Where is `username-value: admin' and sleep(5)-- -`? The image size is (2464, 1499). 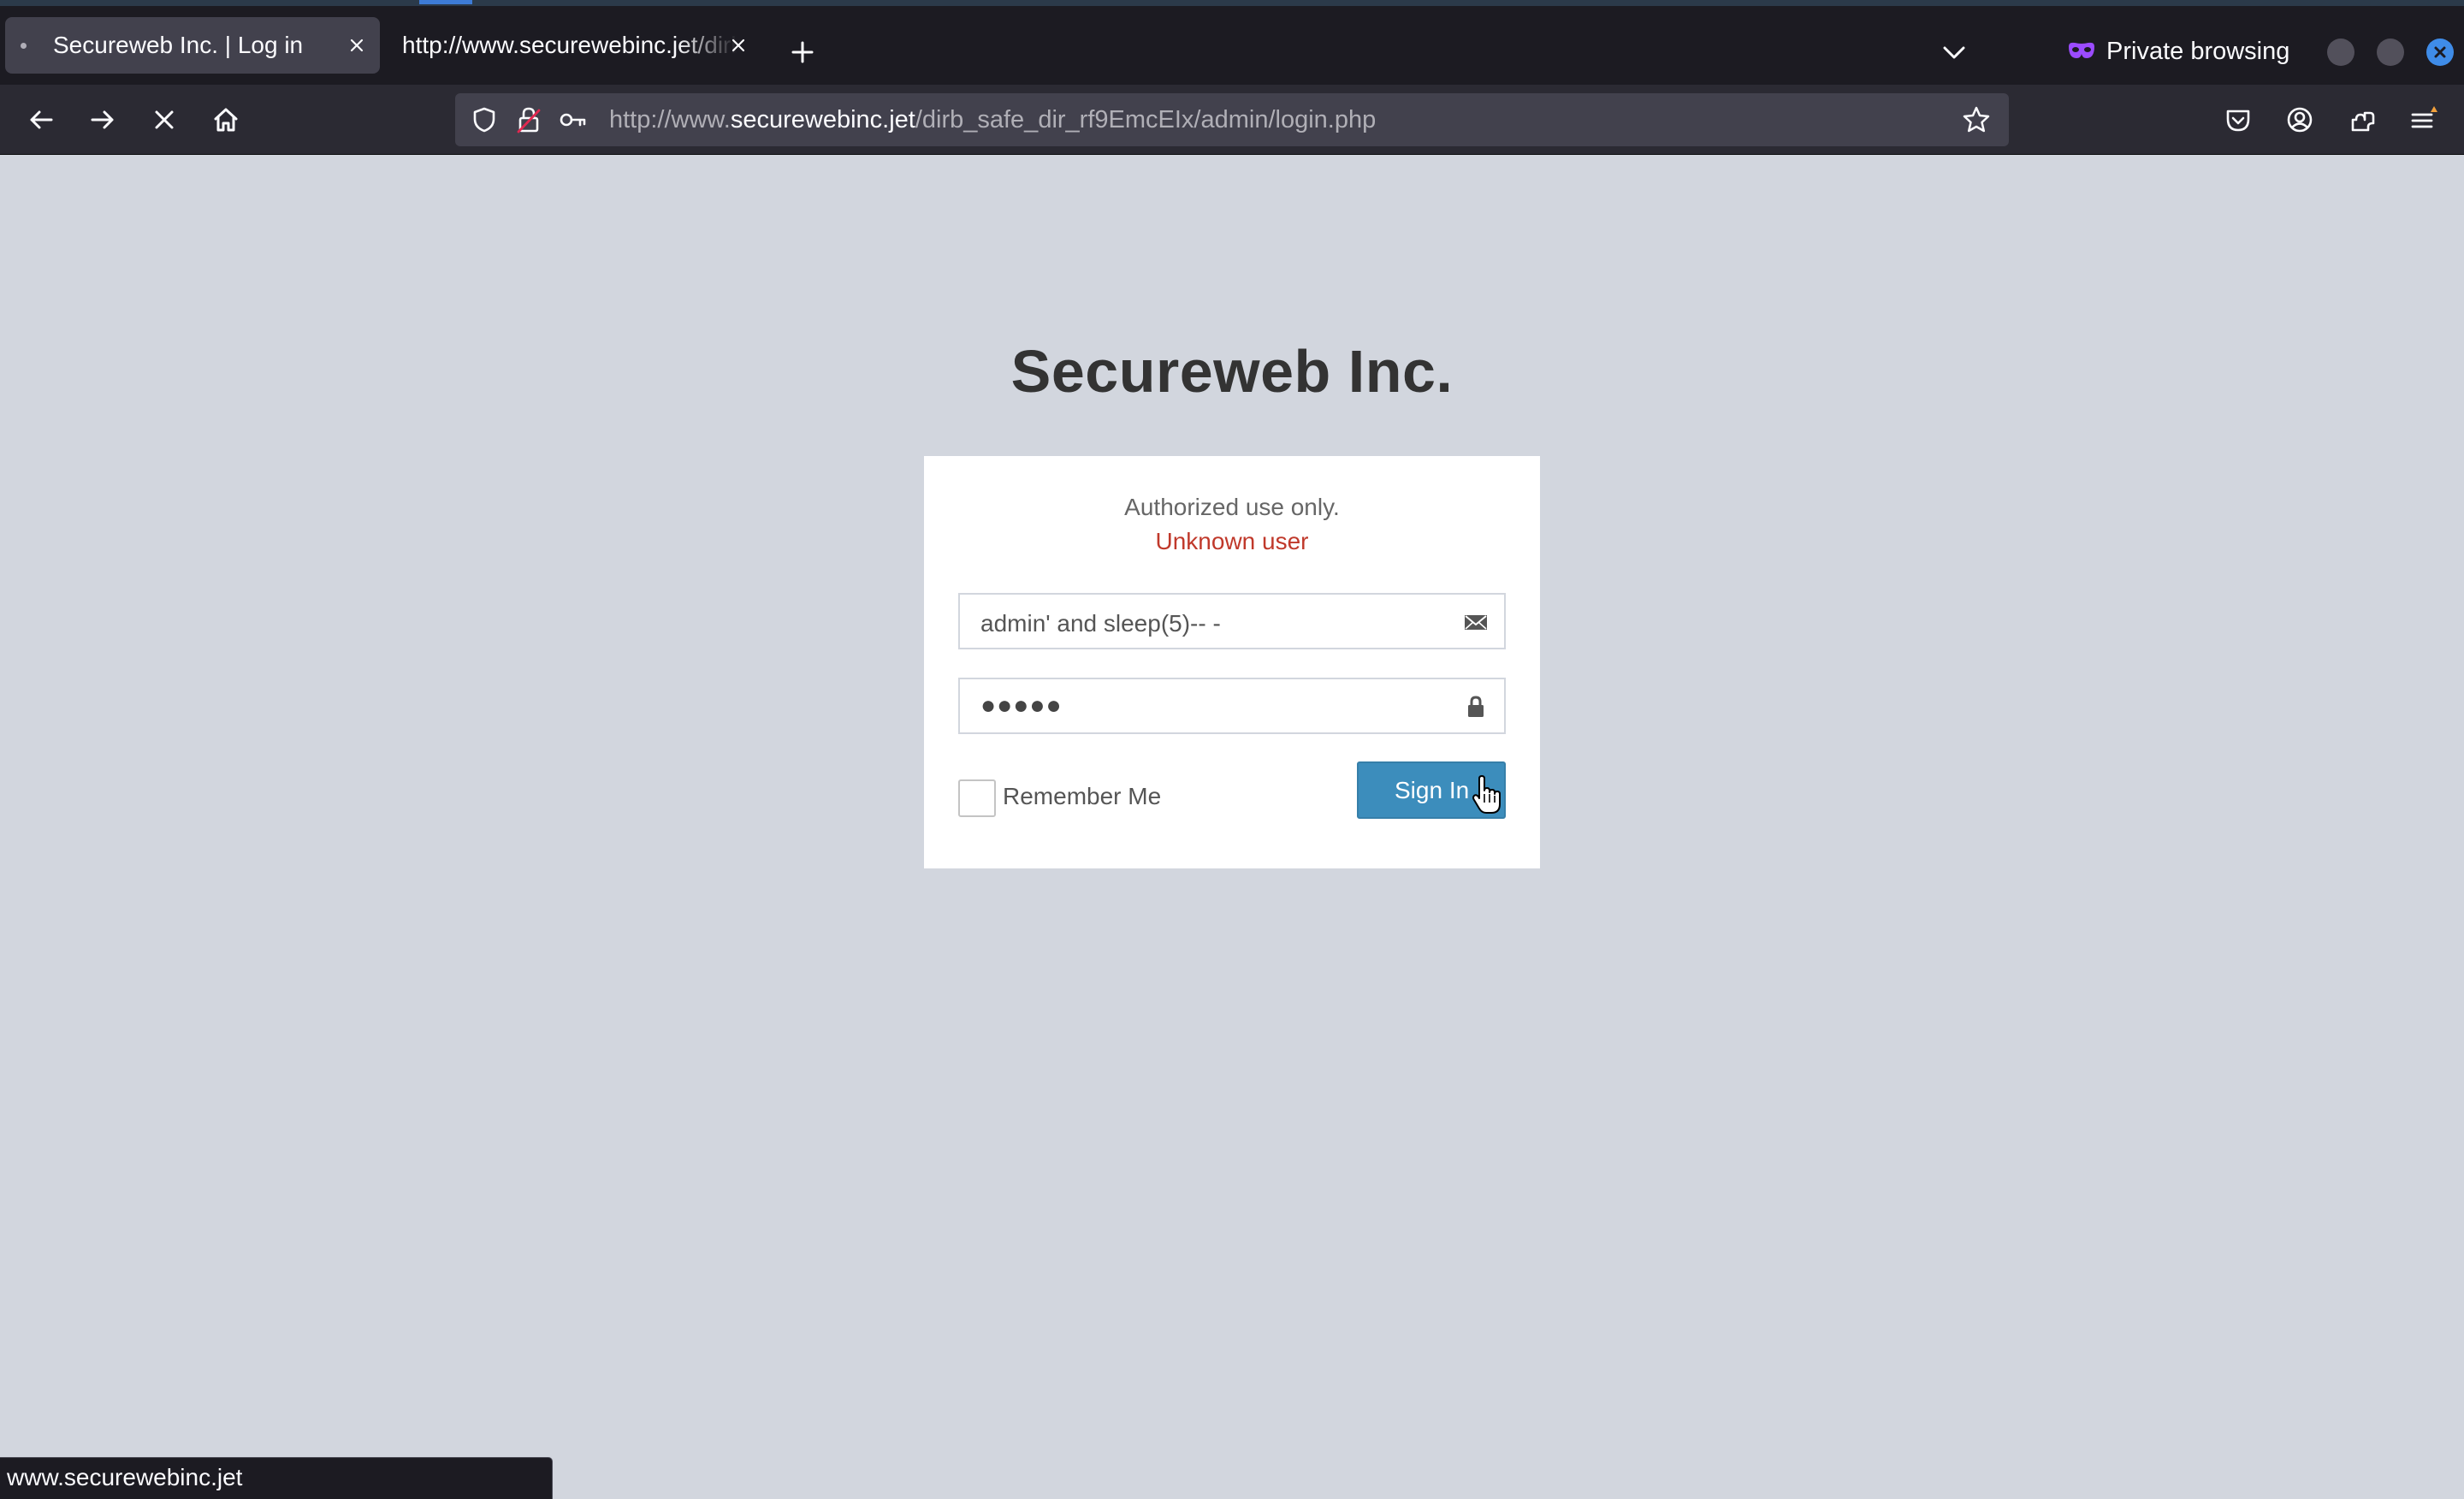 username-value: admin' and sleep(5)-- - is located at coordinates (1100, 623).